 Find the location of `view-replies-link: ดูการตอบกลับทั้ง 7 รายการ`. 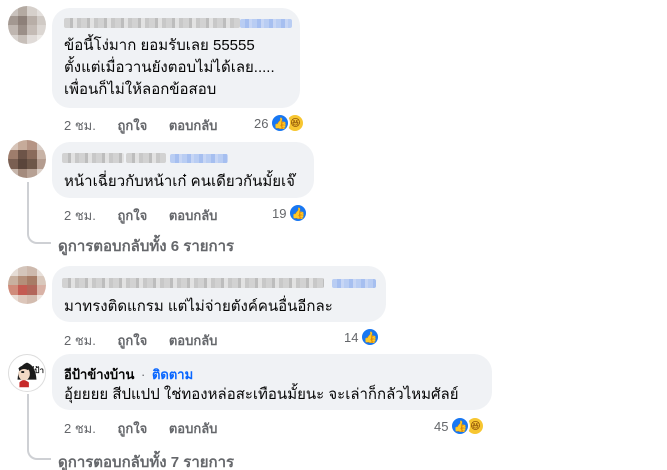

view-replies-link: ดูการตอบกลับทั้ง 7 รายการ is located at coordinates (146, 460).